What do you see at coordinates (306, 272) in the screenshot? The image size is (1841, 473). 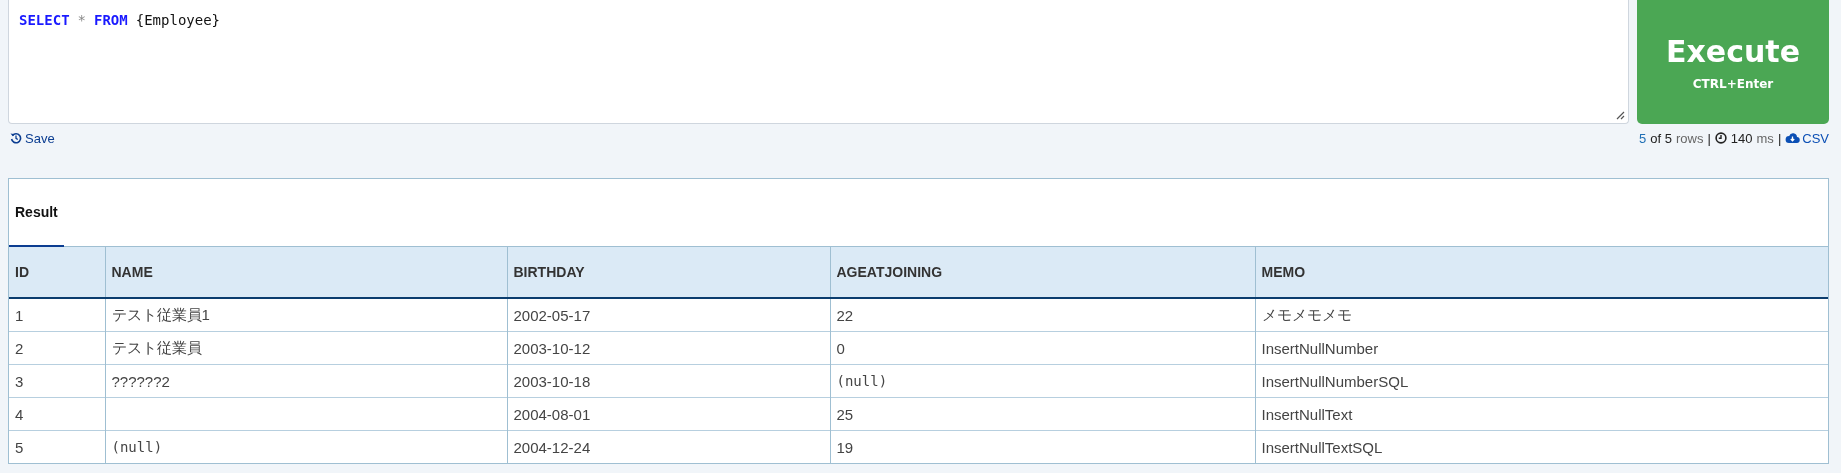 I see `column-header: NAME` at bounding box center [306, 272].